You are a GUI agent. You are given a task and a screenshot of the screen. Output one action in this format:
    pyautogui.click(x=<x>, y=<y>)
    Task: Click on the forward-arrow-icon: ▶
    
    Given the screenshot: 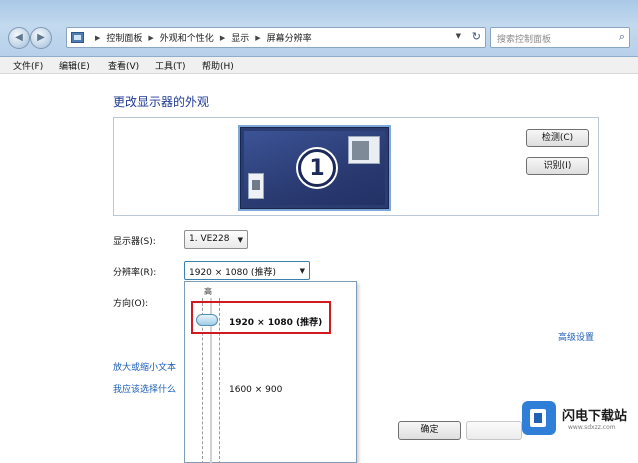 What is the action you would take?
    pyautogui.click(x=41, y=37)
    